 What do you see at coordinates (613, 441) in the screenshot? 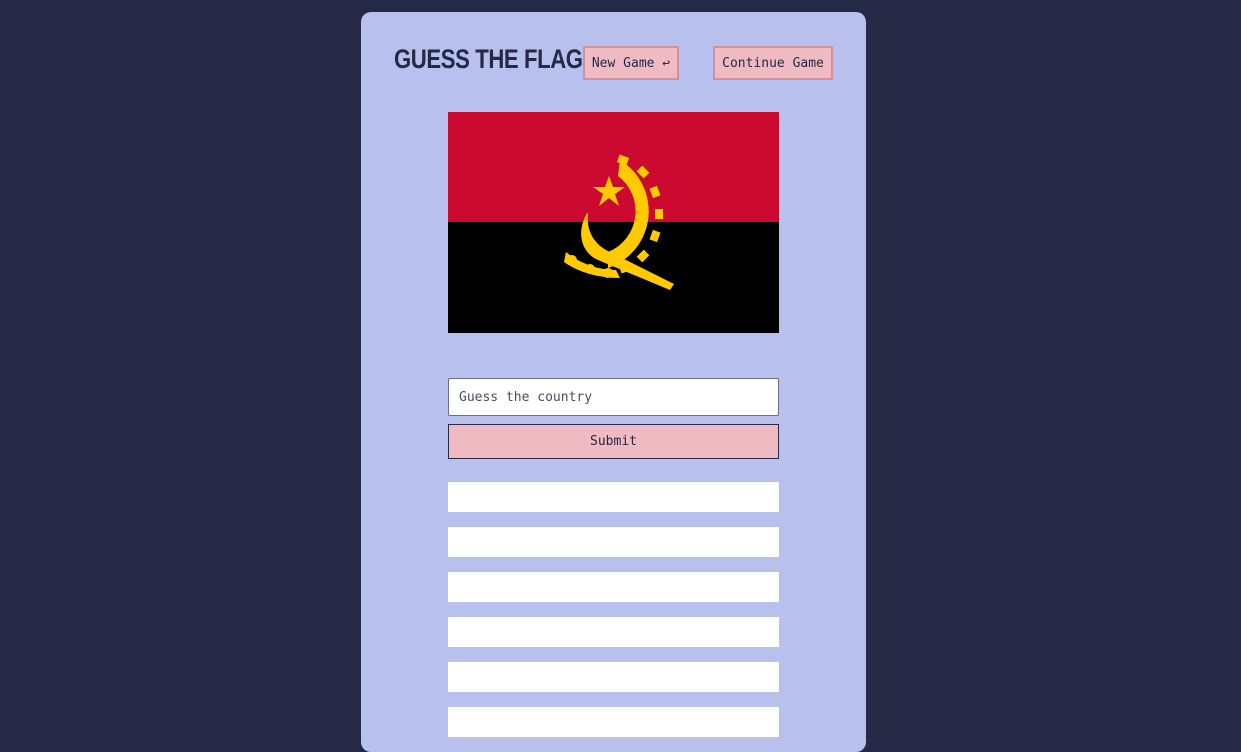
I see `submit-button: Submit` at bounding box center [613, 441].